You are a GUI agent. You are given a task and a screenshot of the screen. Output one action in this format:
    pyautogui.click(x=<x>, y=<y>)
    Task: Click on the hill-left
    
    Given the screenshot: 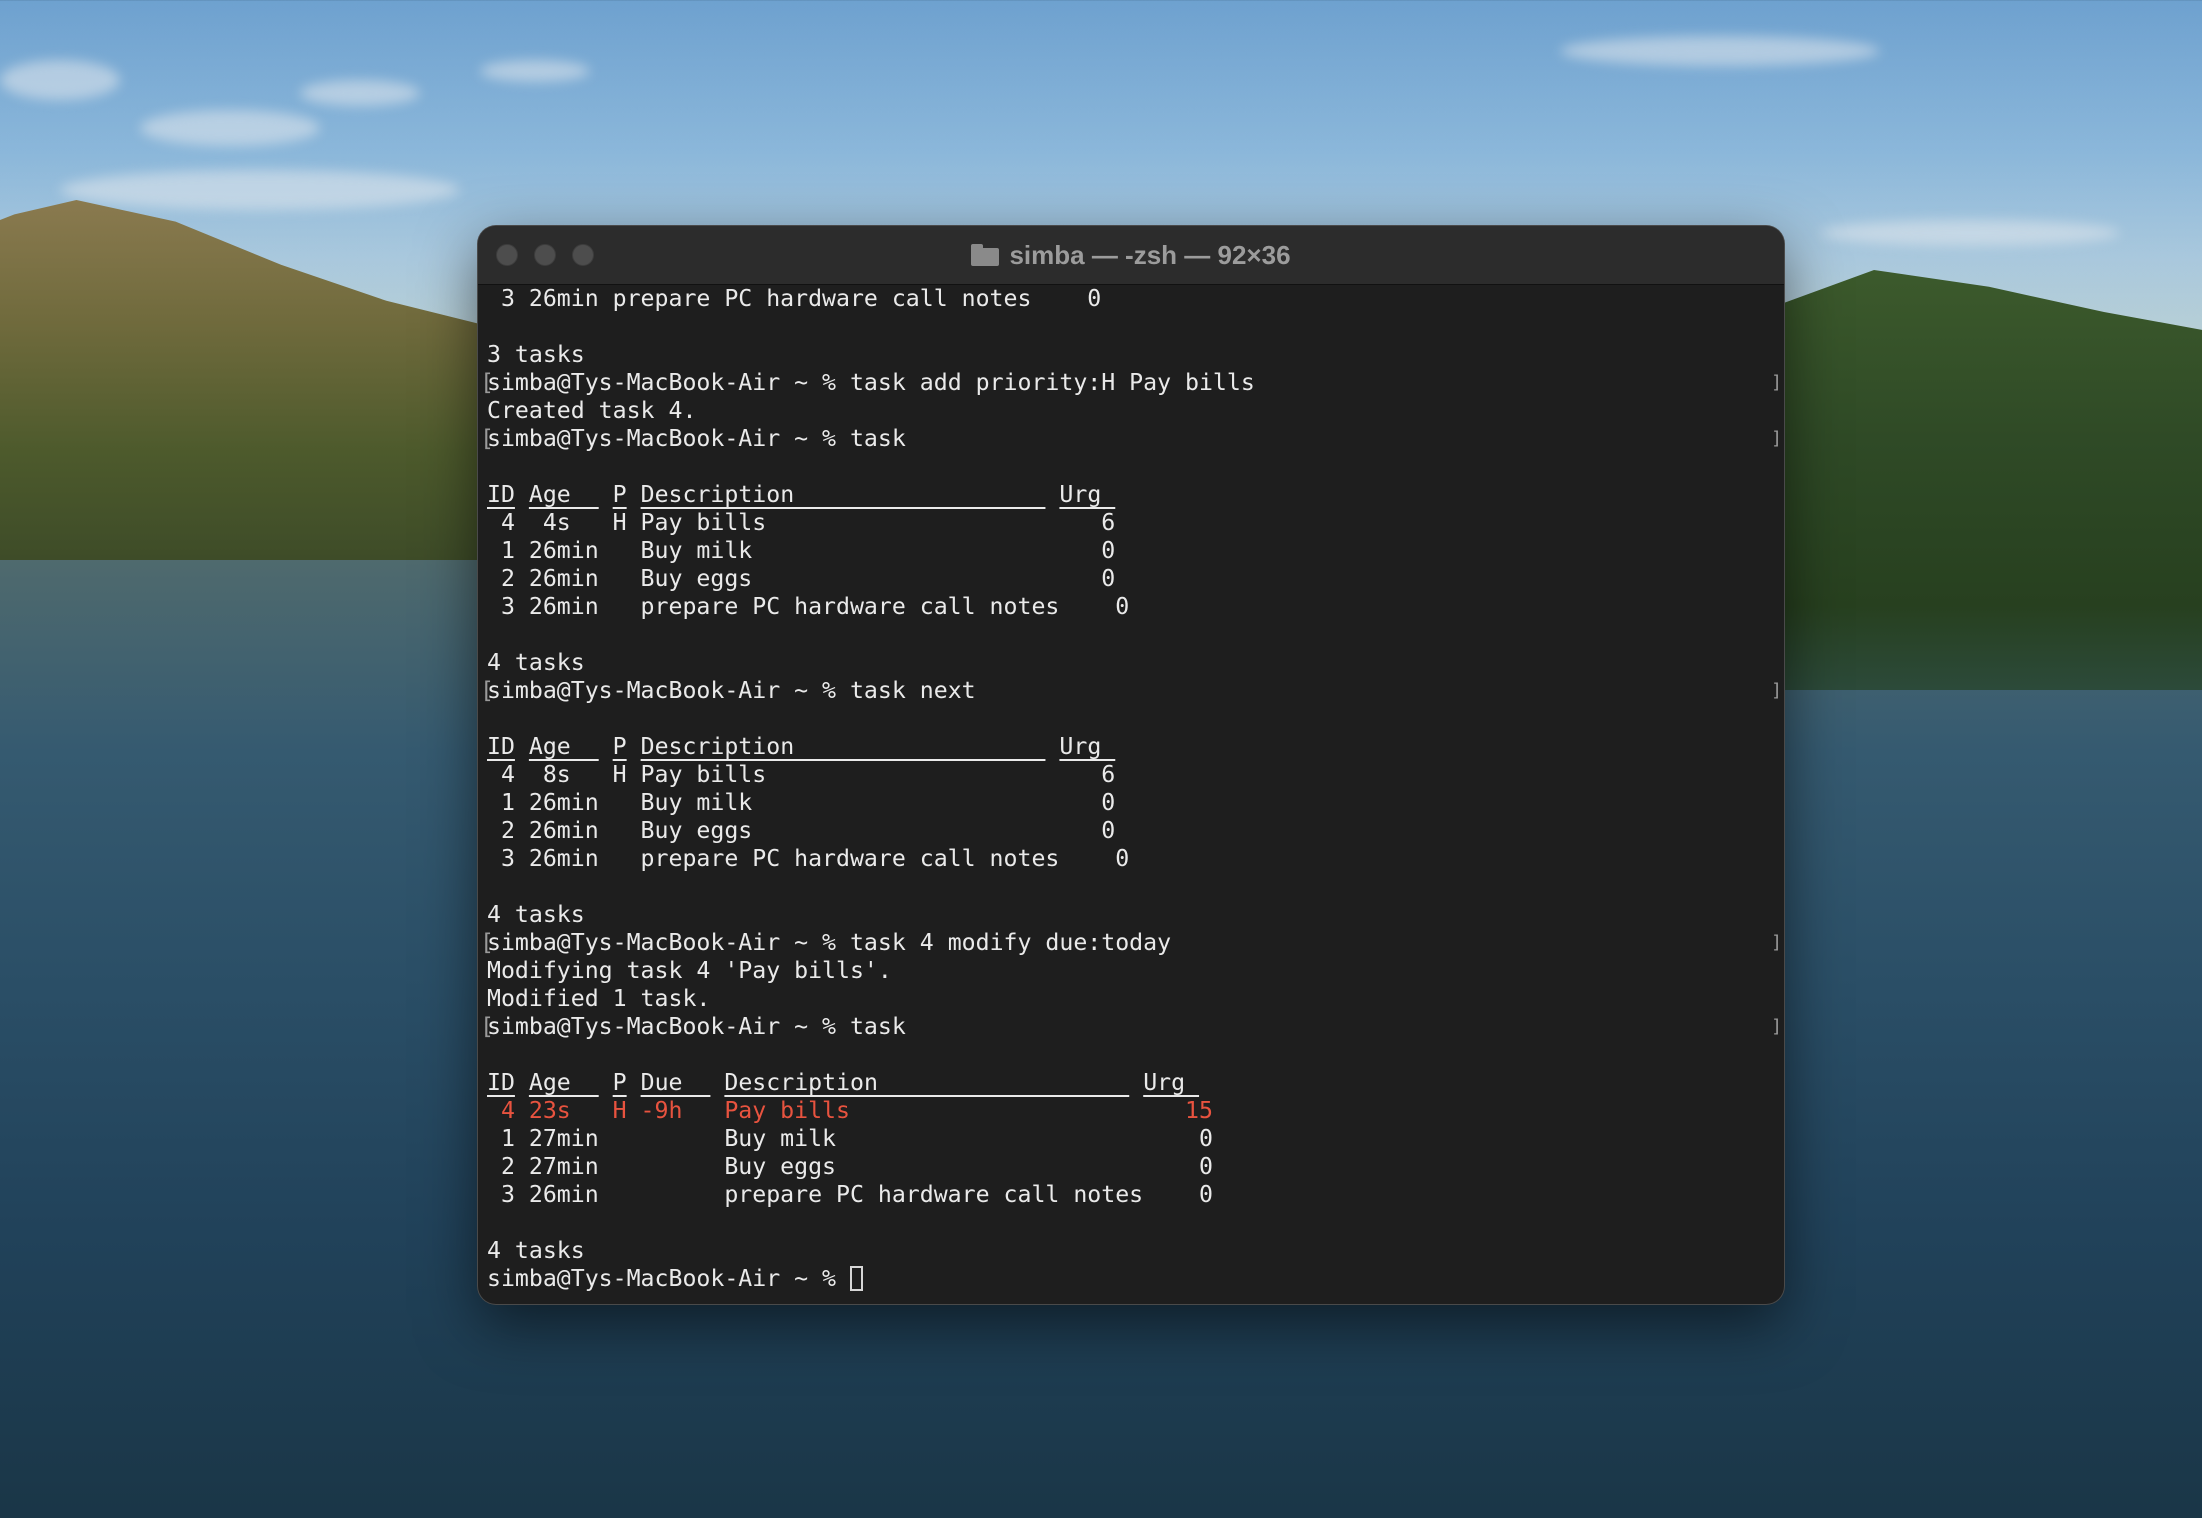 What is the action you would take?
    pyautogui.click(x=280, y=380)
    